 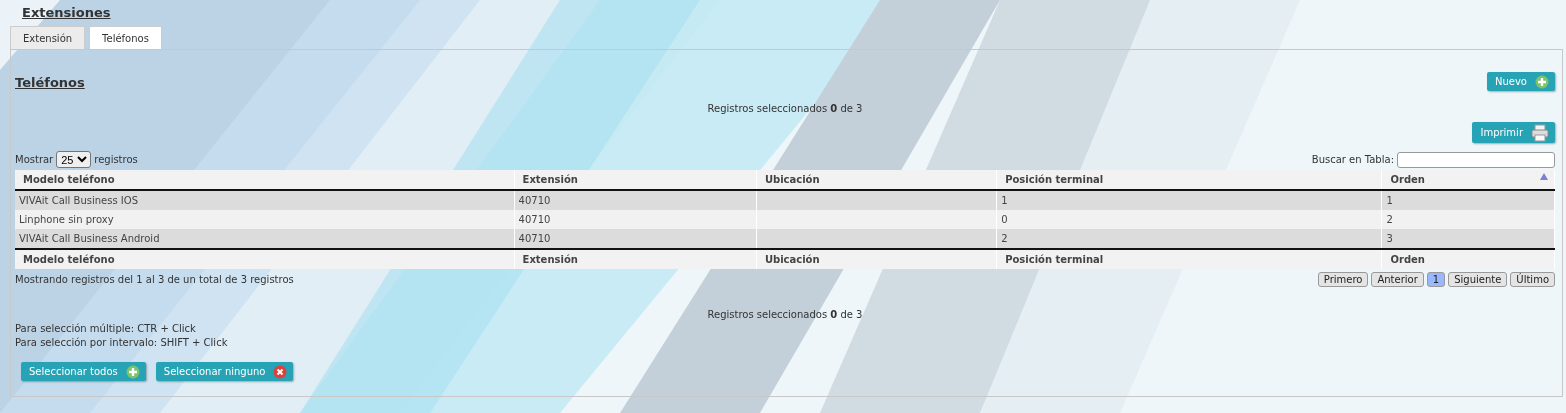 What do you see at coordinates (876, 180) in the screenshot?
I see `column-header: Ubicación` at bounding box center [876, 180].